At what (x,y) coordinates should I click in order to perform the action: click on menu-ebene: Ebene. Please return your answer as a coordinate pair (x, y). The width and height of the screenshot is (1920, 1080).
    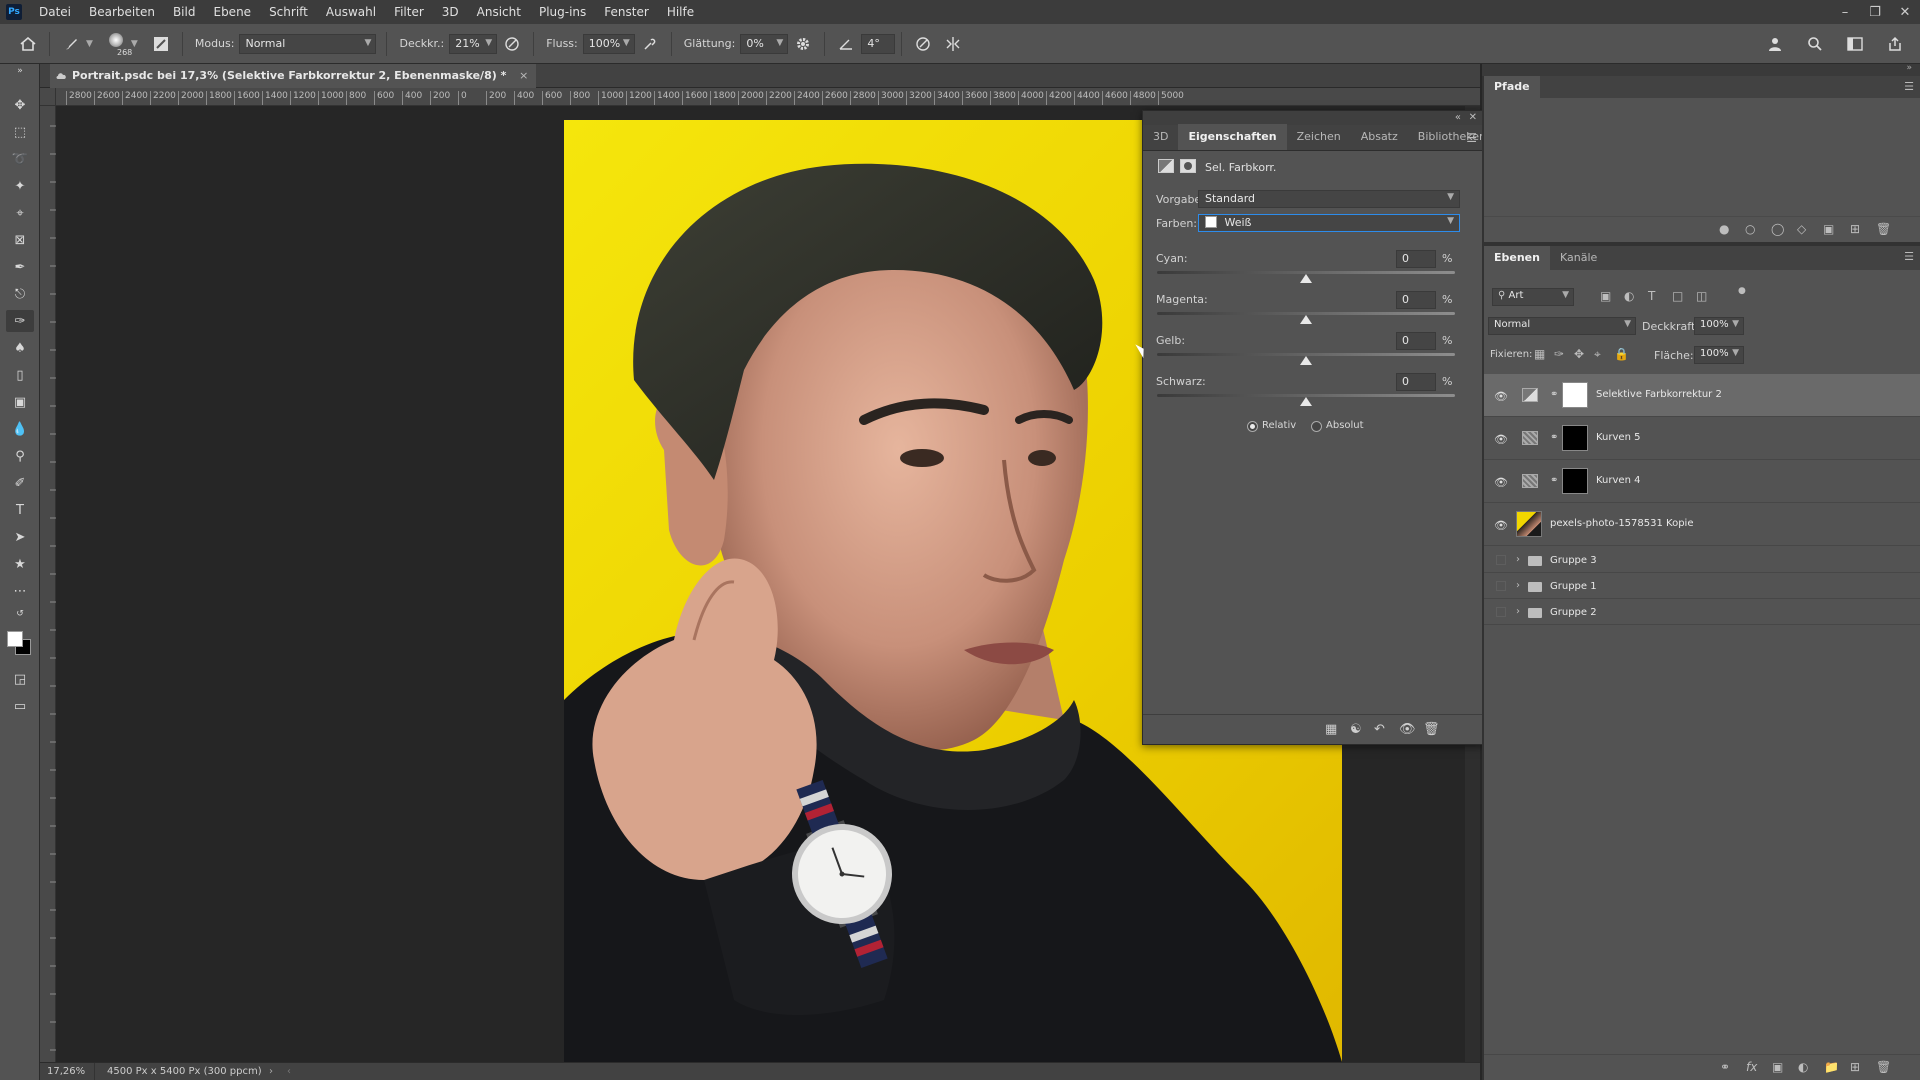
    Looking at the image, I should click on (232, 12).